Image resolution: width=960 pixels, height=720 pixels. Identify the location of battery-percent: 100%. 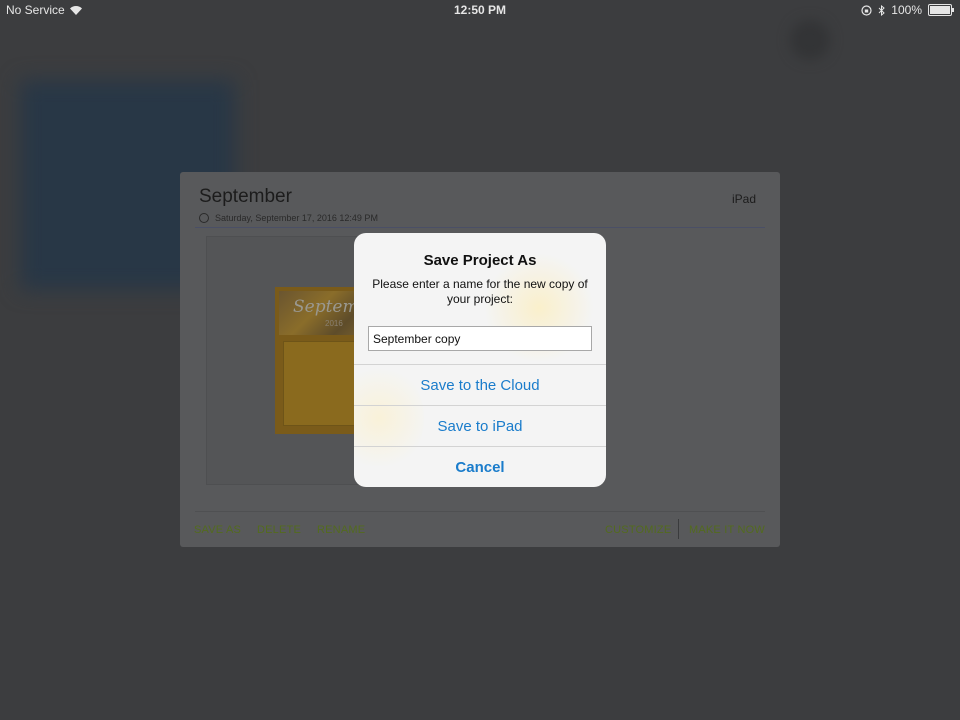
(906, 10).